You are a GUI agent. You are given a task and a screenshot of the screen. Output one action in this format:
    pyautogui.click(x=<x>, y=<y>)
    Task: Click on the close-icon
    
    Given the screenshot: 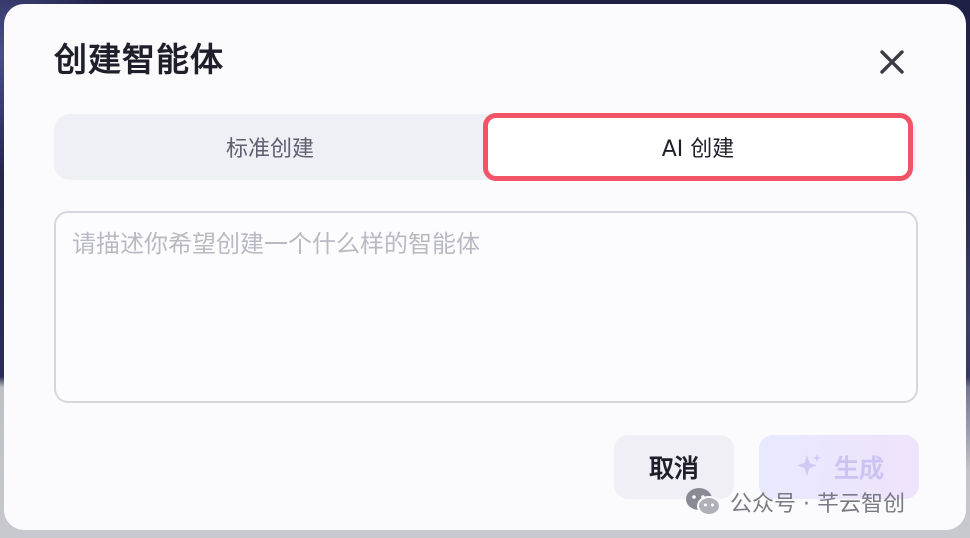 What is the action you would take?
    pyautogui.click(x=892, y=62)
    